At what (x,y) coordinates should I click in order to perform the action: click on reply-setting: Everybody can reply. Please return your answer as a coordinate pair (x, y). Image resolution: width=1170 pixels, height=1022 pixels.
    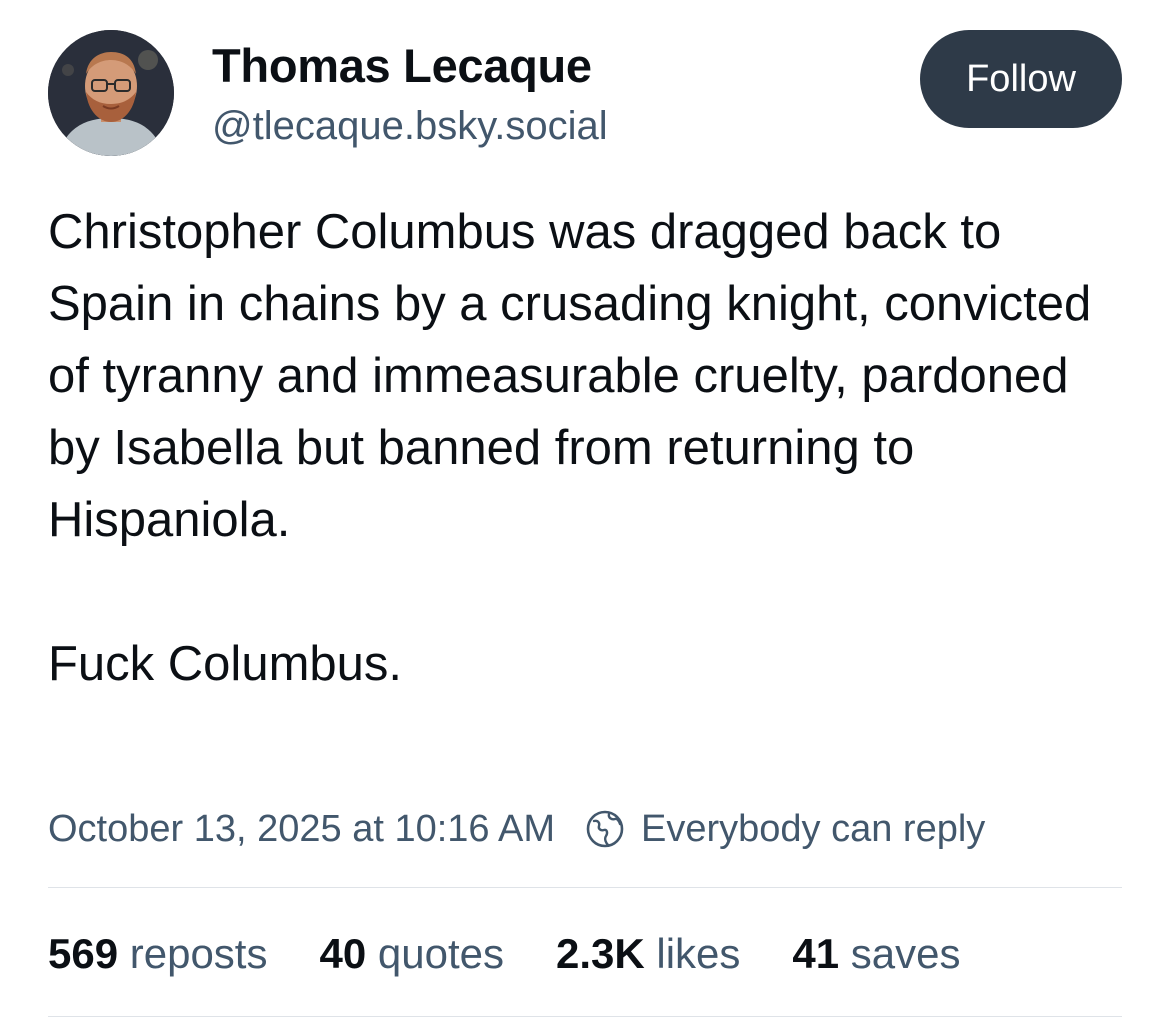
    Looking at the image, I should click on (785, 829).